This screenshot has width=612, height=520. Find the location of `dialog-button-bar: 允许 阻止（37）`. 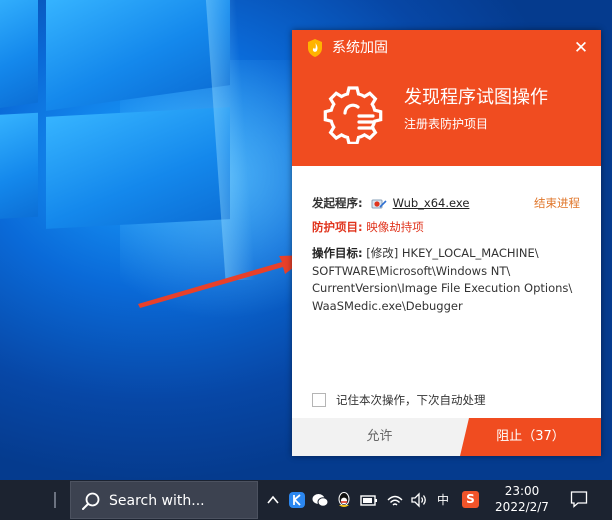

dialog-button-bar: 允许 阻止（37） is located at coordinates (446, 437).